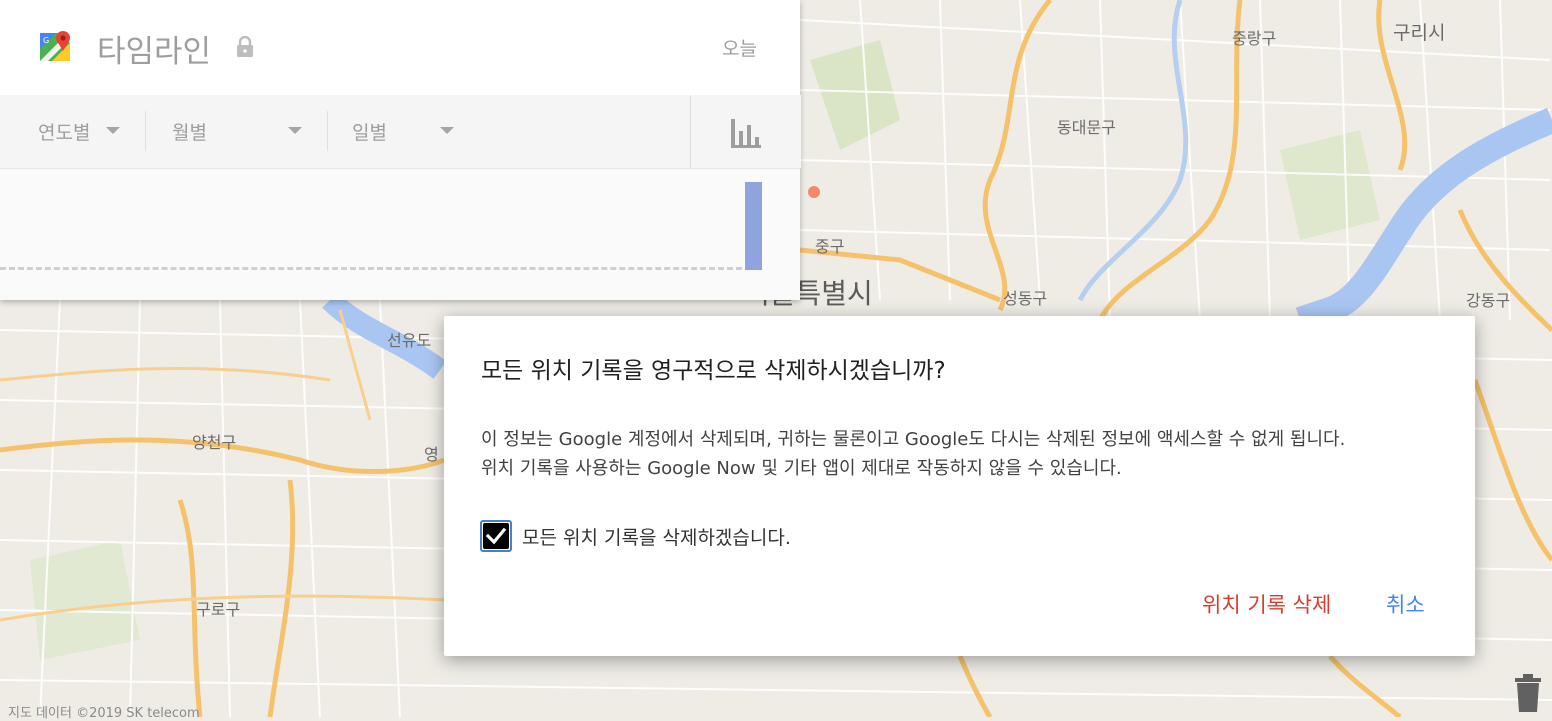 This screenshot has height=721, width=1552. I want to click on timeline-title: 타임라인, so click(154, 52).